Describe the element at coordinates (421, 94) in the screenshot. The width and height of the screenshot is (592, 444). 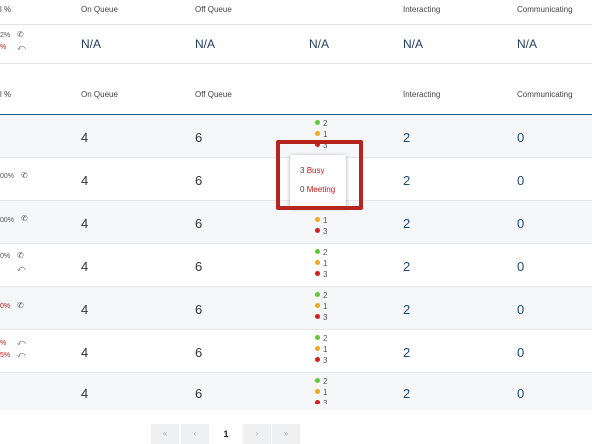
I see `table-header-interacting: Interacting` at that location.